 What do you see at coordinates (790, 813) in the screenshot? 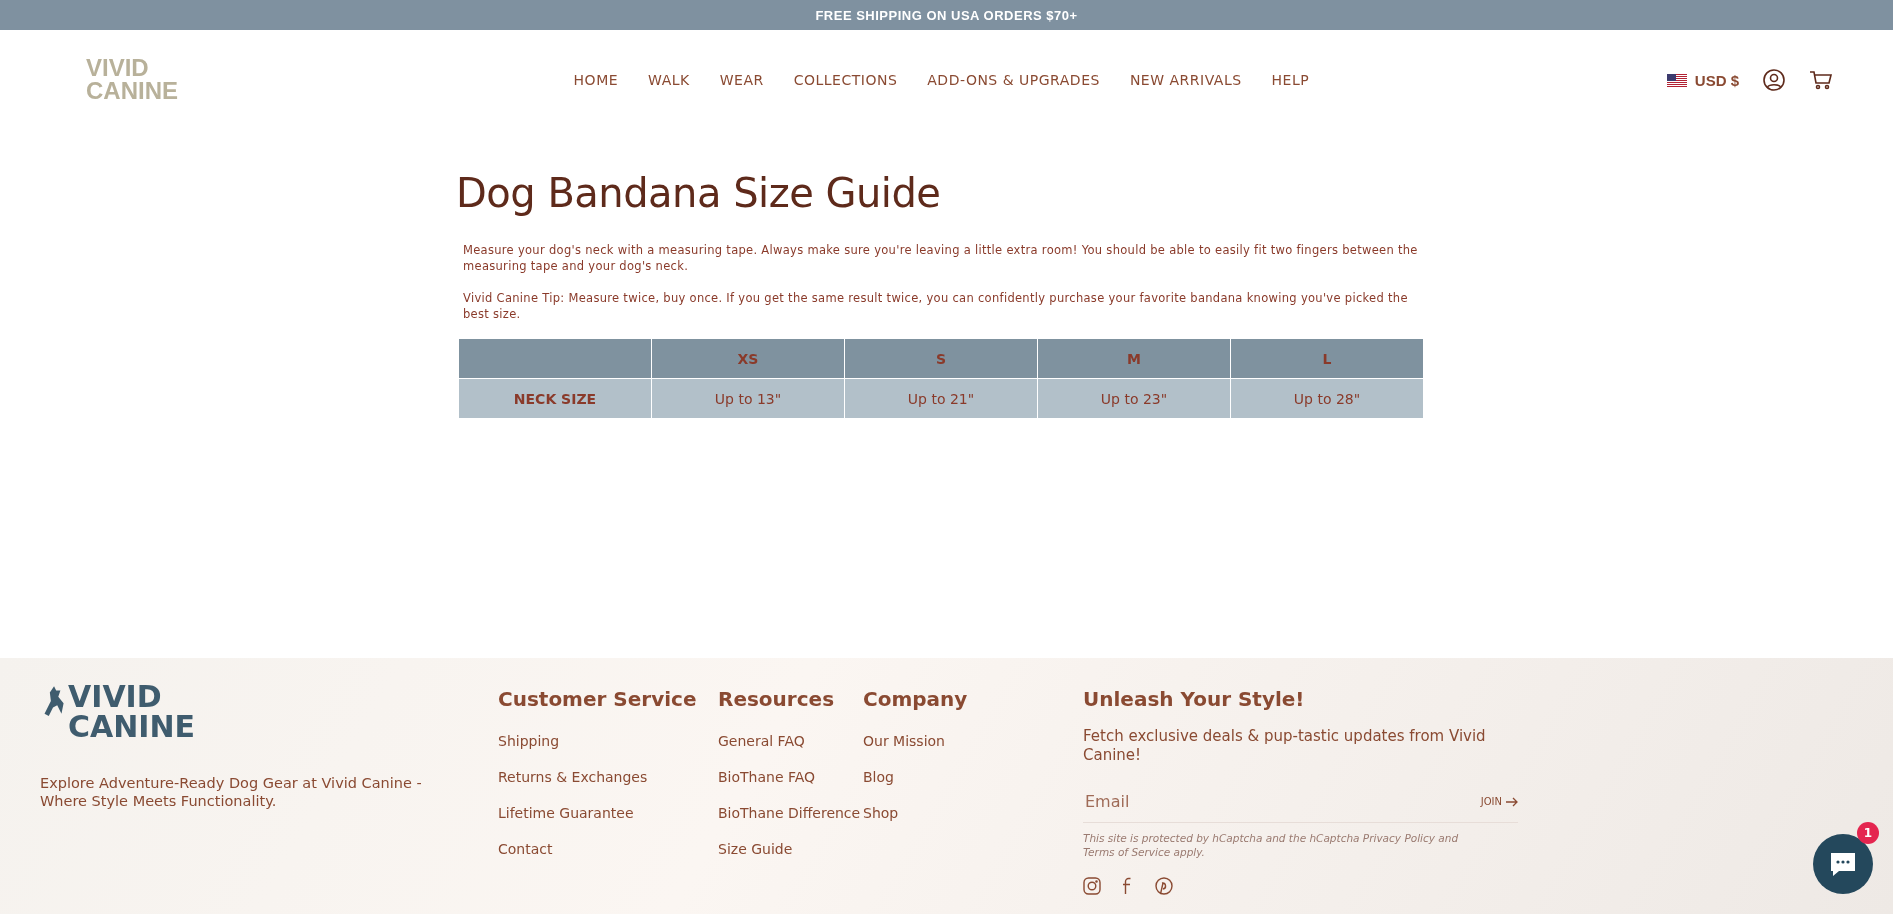
I see `footer-link: BioThane Difference` at bounding box center [790, 813].